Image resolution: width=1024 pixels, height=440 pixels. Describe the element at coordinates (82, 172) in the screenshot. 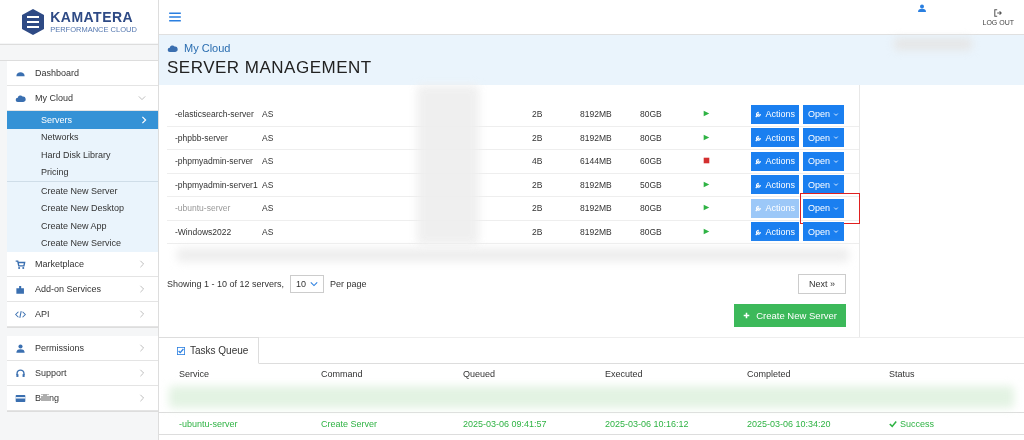

I see `submenu-item: Pricing` at that location.